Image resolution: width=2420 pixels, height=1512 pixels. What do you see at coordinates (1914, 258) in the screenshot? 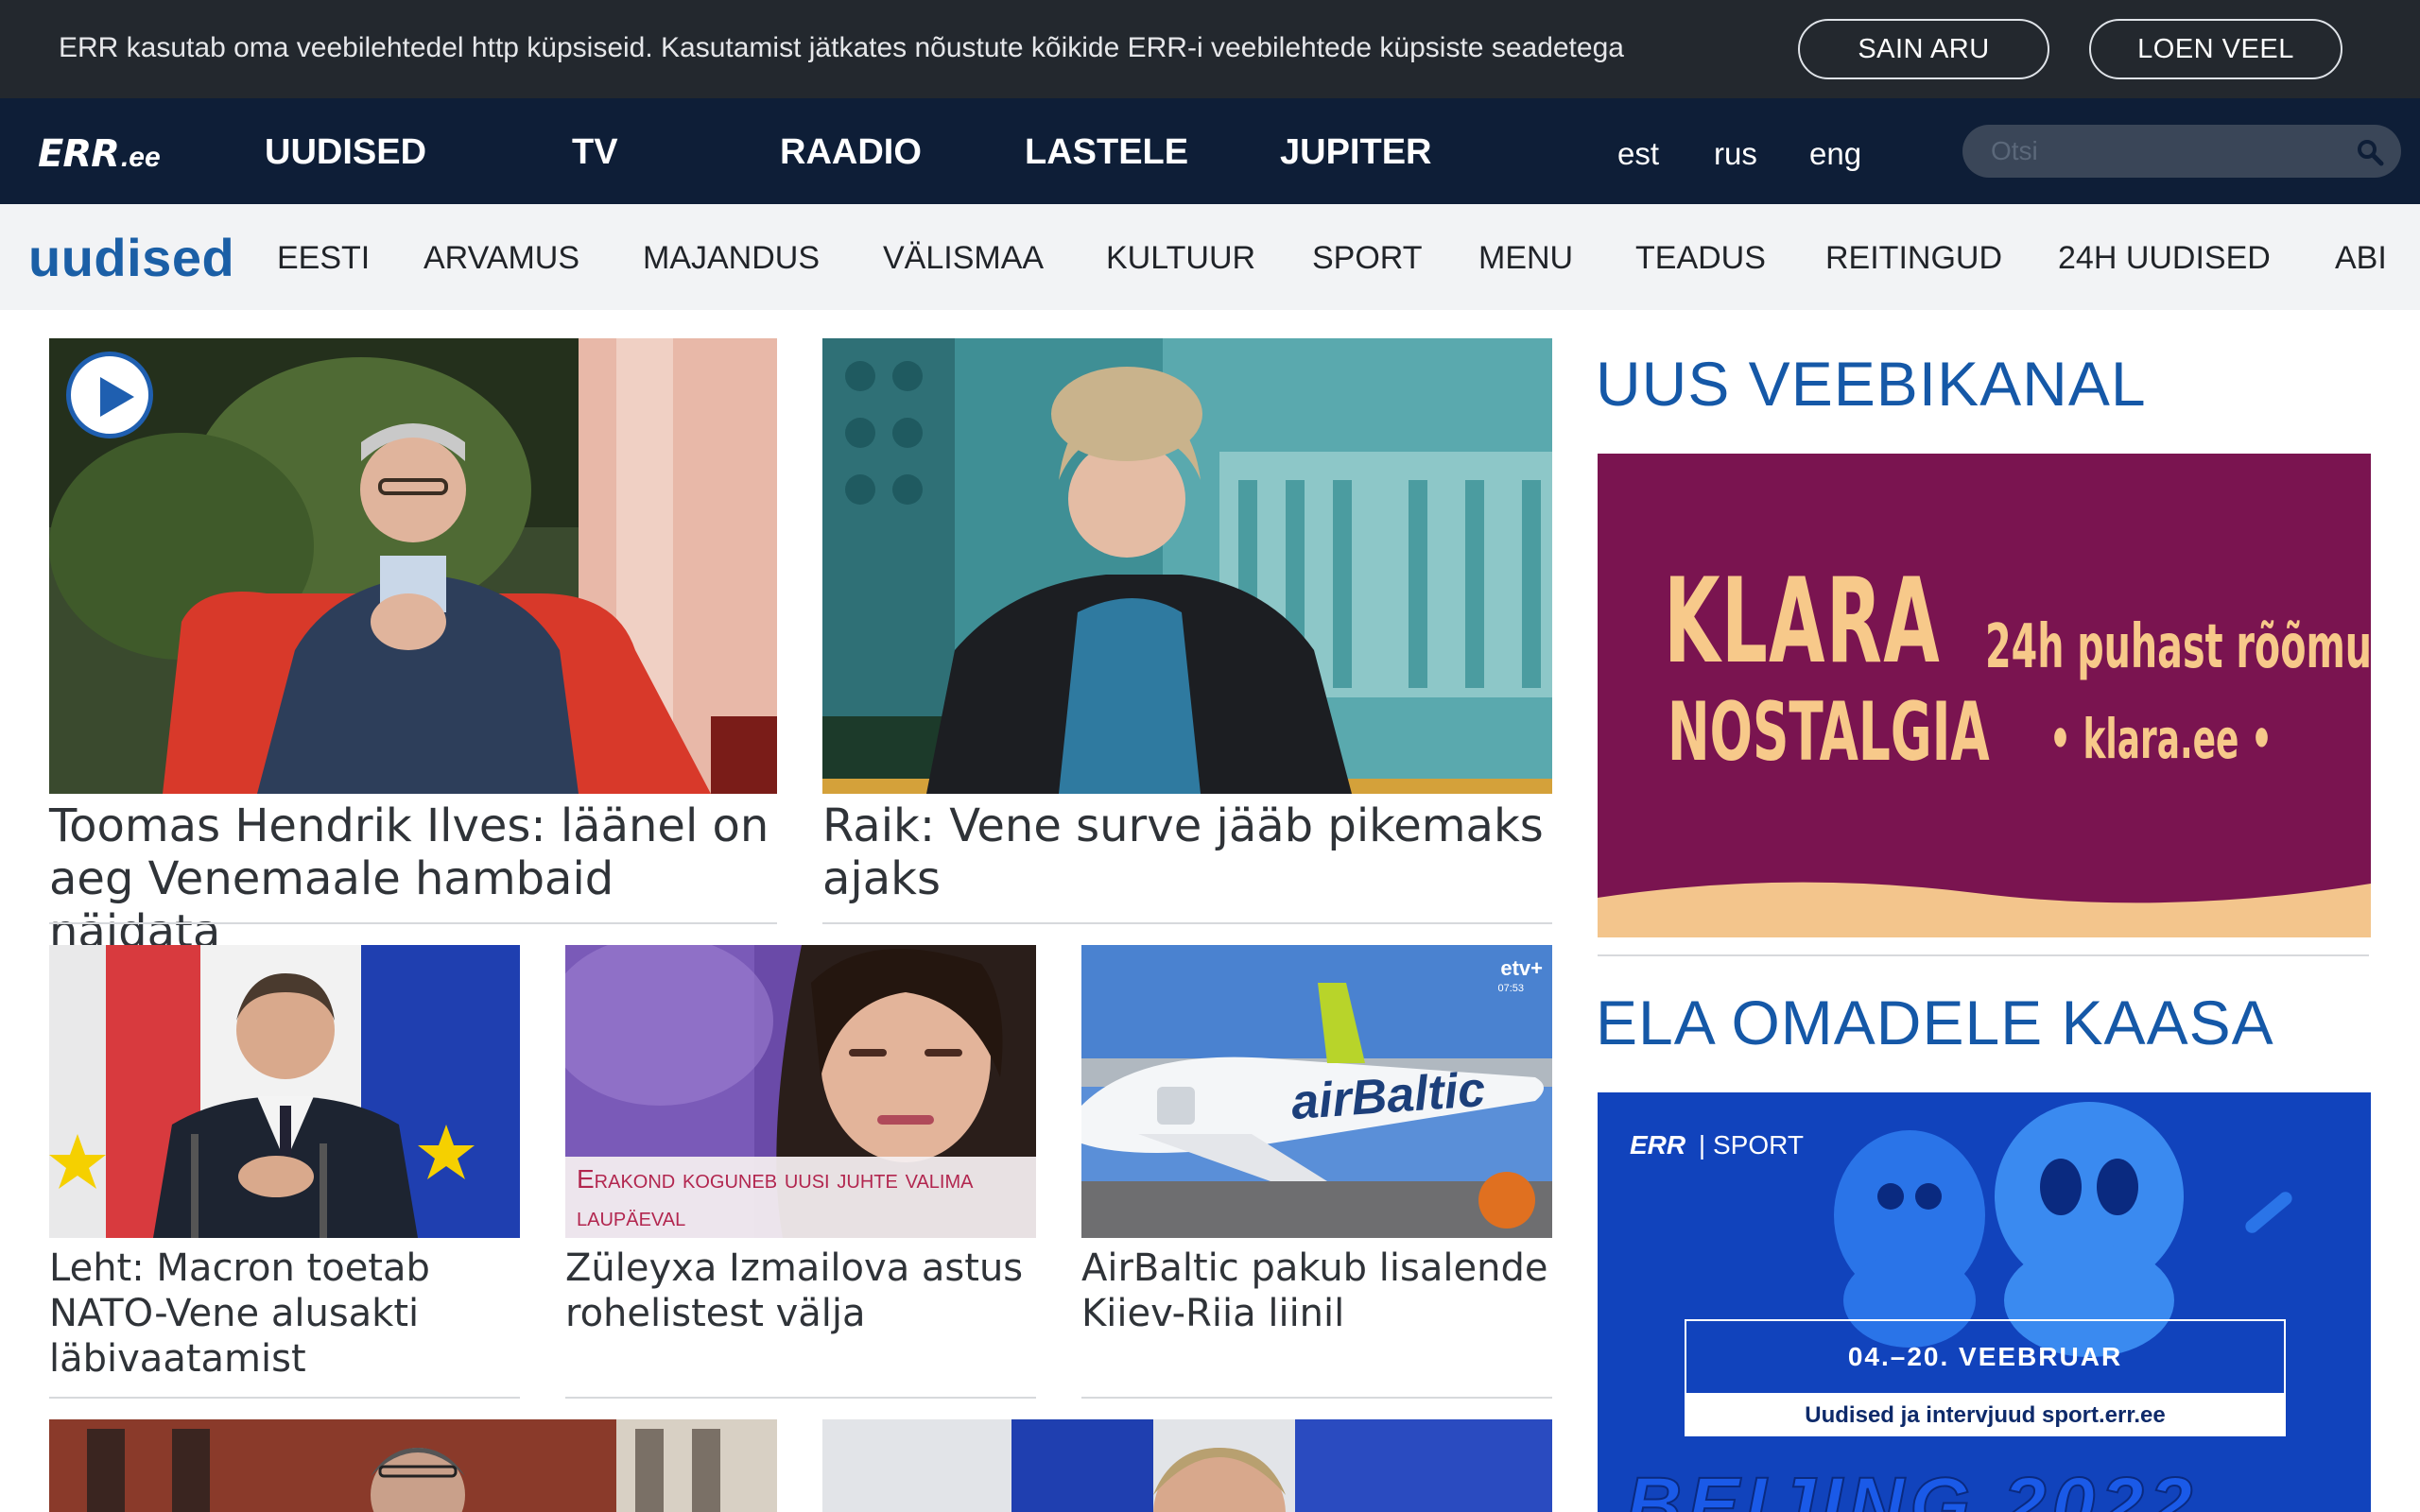
I see `subnav-reitingud: REITINGUD` at bounding box center [1914, 258].